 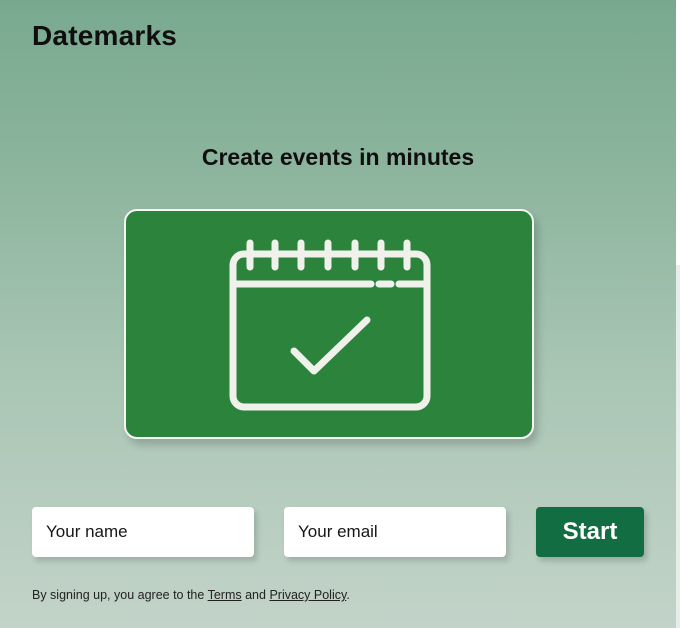 What do you see at coordinates (120, 595) in the screenshot?
I see `legal-prefix-text: By signing up, you agree to the` at bounding box center [120, 595].